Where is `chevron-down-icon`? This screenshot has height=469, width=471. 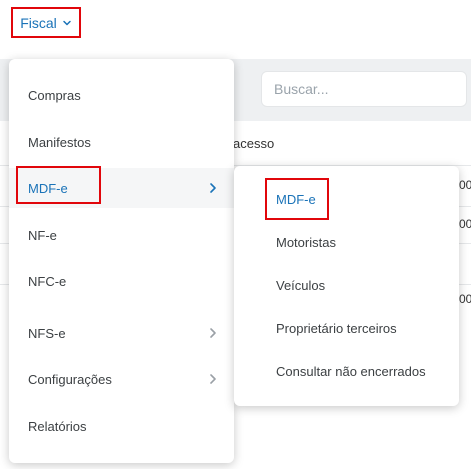
chevron-down-icon is located at coordinates (67, 23).